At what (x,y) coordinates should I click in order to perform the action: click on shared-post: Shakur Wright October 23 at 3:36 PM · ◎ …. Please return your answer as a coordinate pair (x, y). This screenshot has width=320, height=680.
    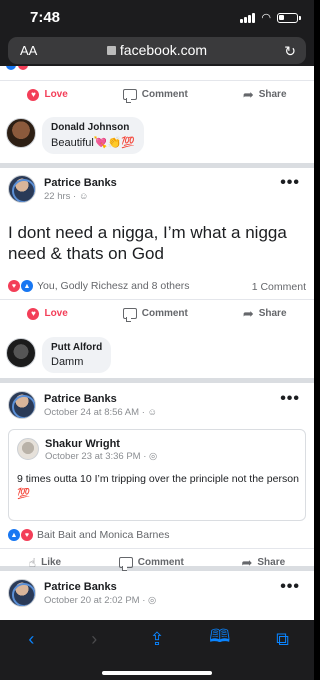
    Looking at the image, I should click on (157, 475).